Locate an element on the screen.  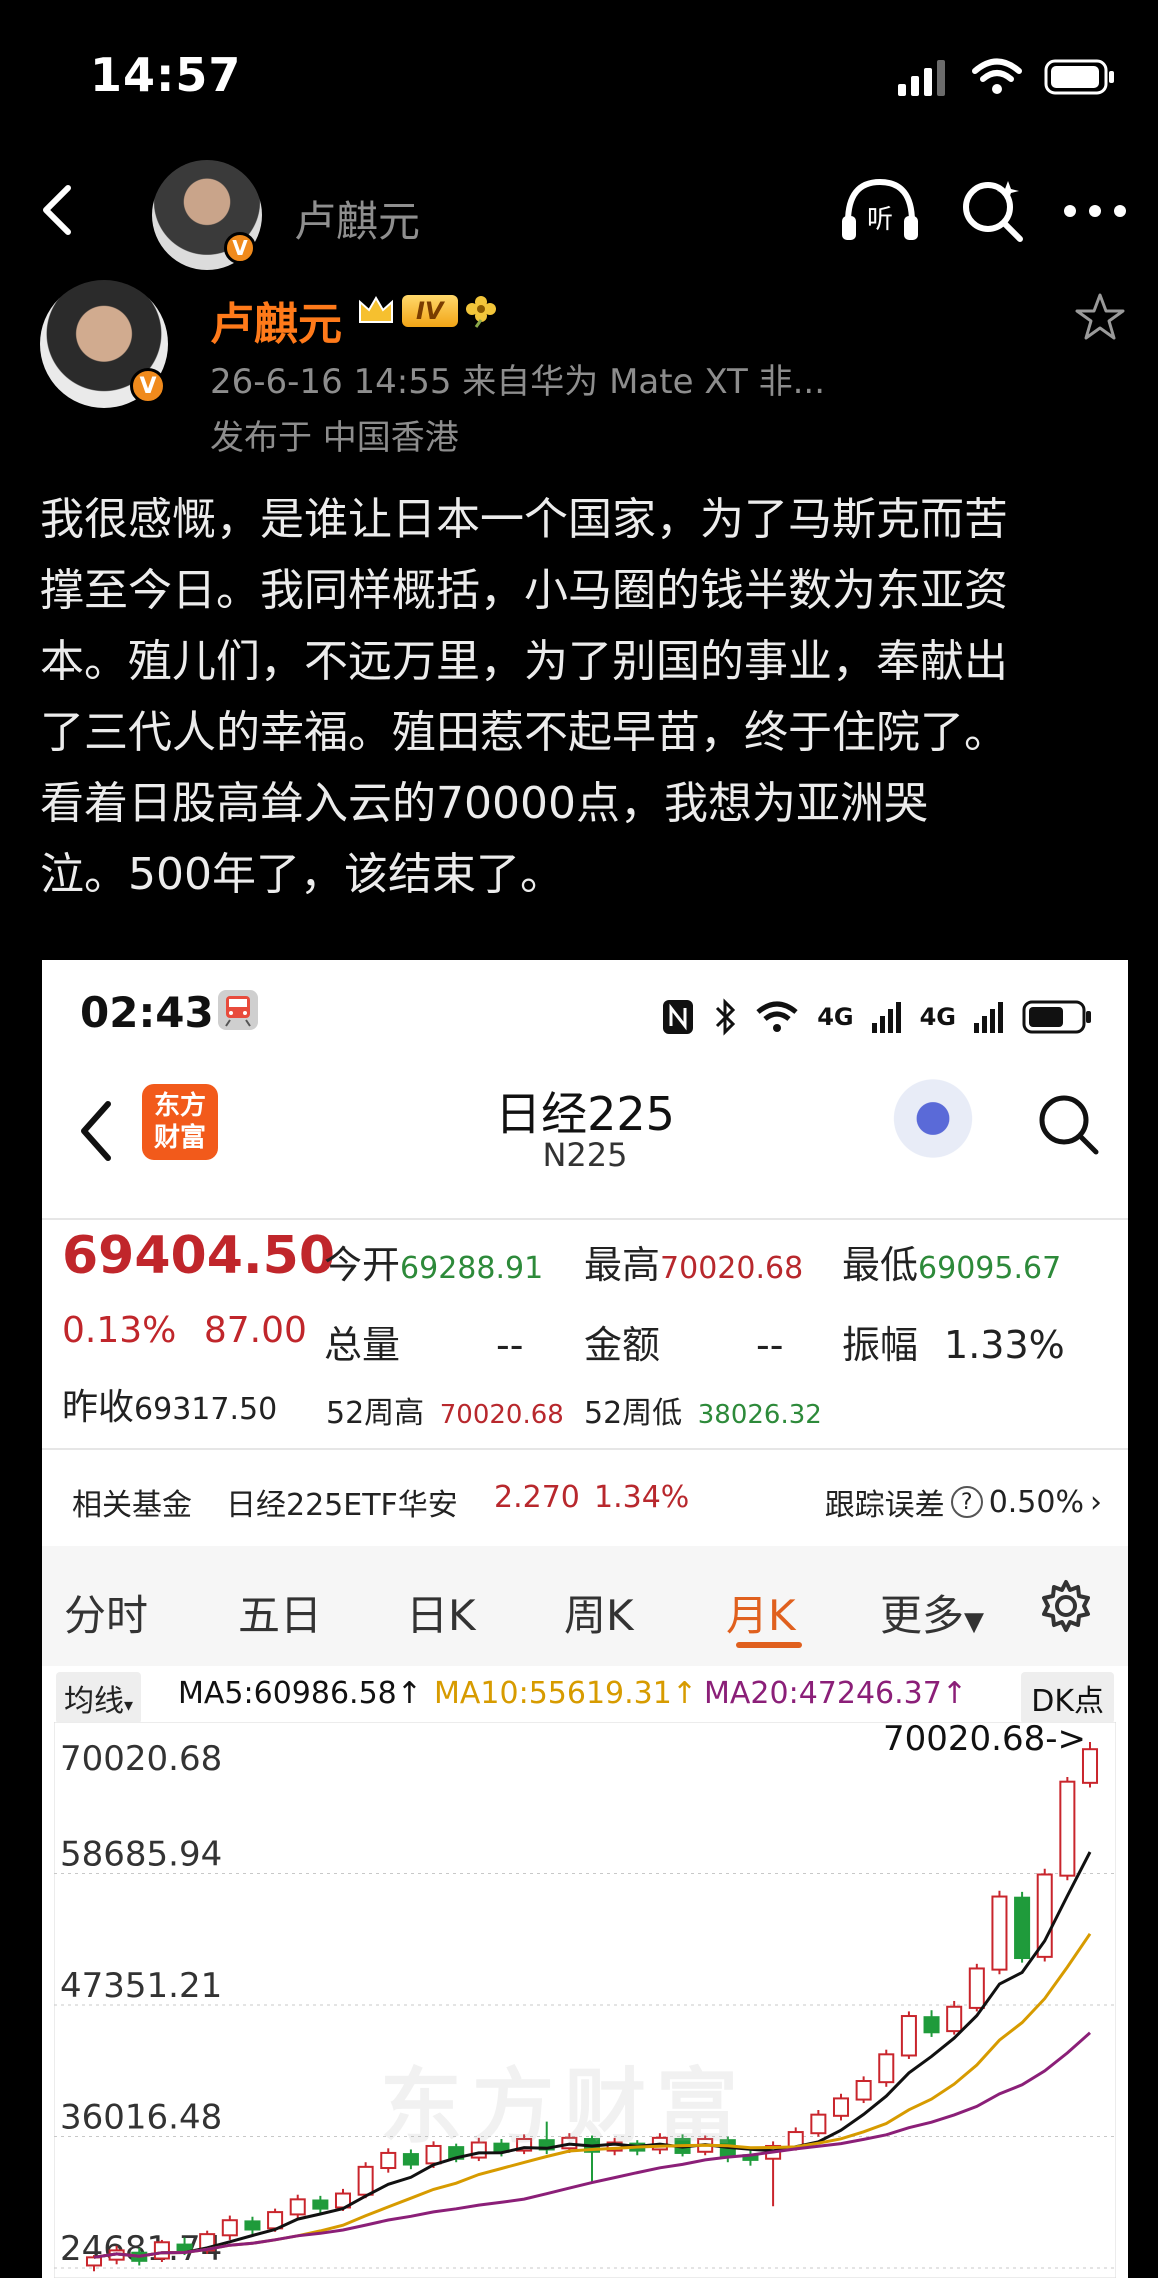
max-price-annotation: 70020.68-> is located at coordinates (984, 1740).